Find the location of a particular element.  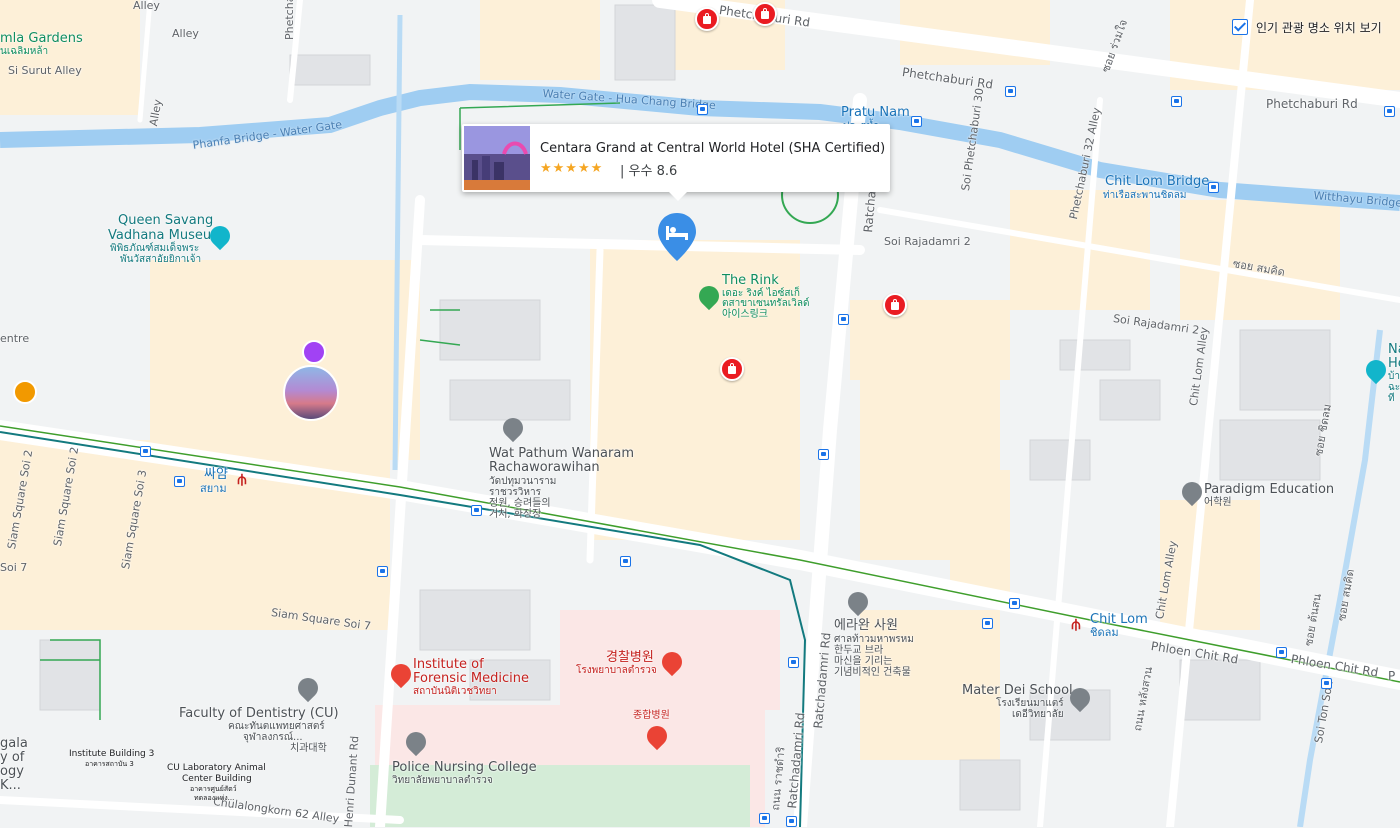

poi-label-th: เดอีวิทยาลัย is located at coordinates (1038, 714).